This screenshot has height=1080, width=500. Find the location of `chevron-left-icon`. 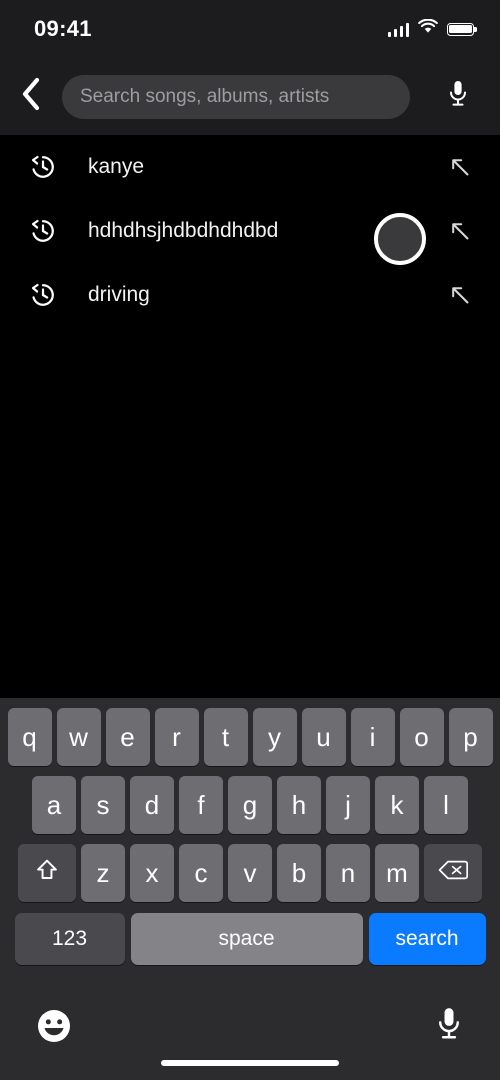

chevron-left-icon is located at coordinates (31, 96).